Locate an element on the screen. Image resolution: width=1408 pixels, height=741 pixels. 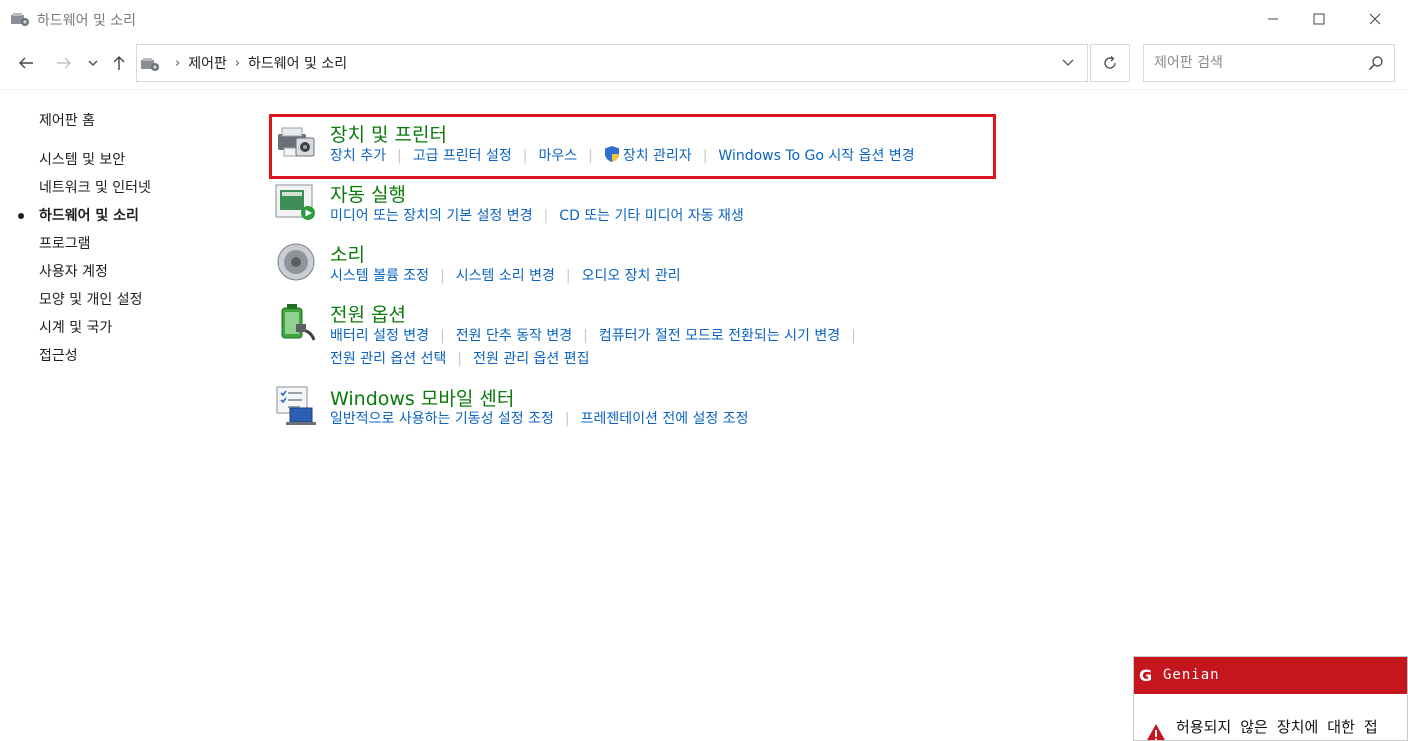
minimize-icon is located at coordinates (1273, 19).